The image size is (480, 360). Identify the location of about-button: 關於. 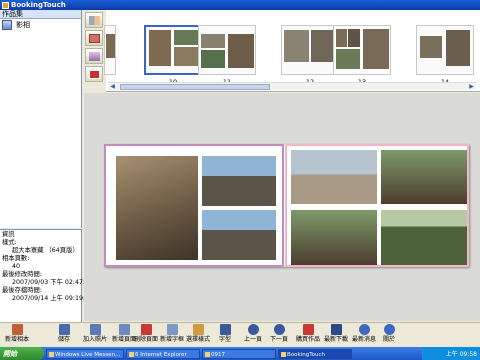
(389, 335).